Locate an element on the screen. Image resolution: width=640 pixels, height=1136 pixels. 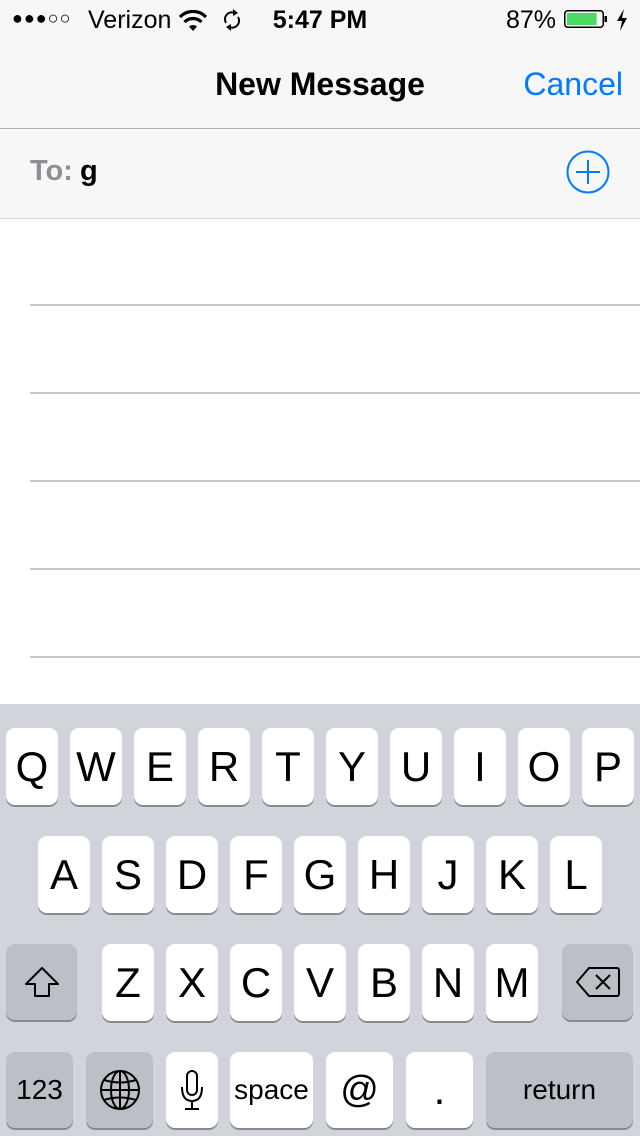
at-key-label: @ is located at coordinates (359, 1090).